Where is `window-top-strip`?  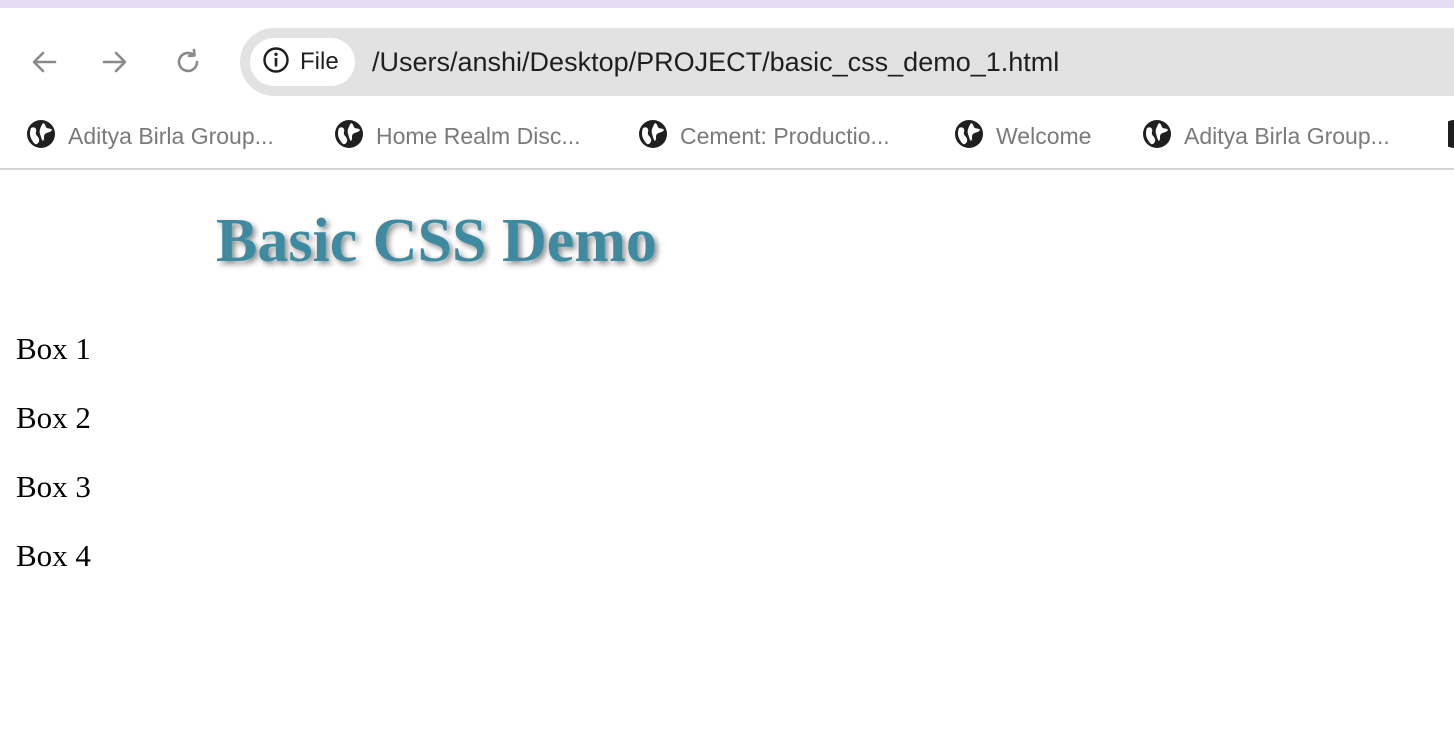
window-top-strip is located at coordinates (727, 4).